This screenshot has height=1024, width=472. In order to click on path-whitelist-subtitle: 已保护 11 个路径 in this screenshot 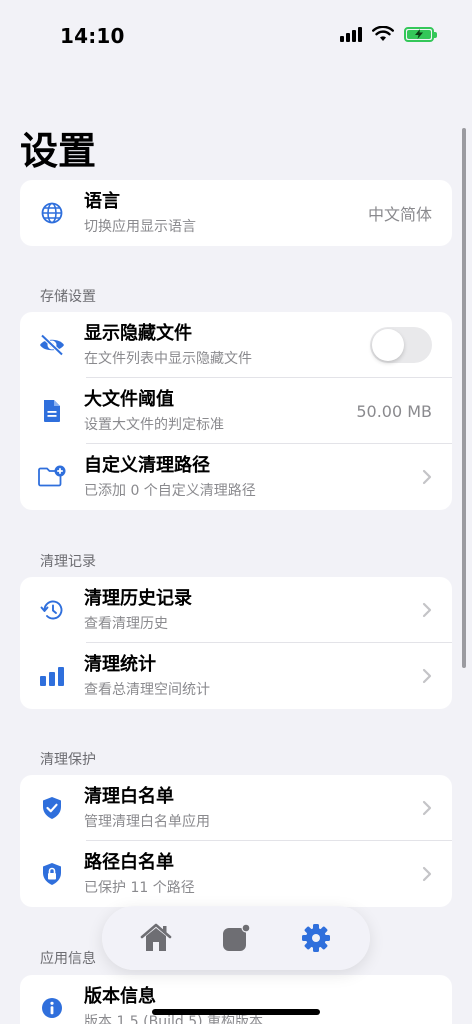, I will do `click(139, 888)`.